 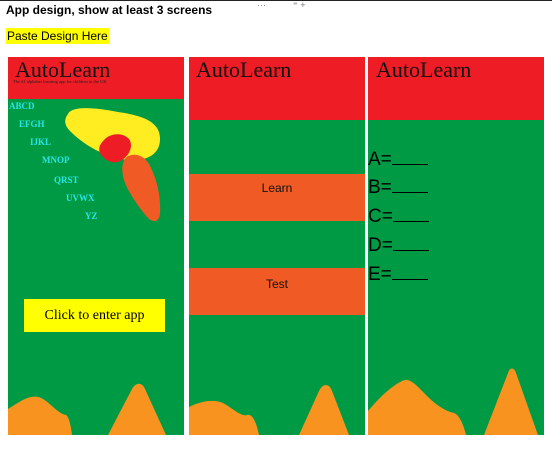 I want to click on page-top-border, so click(x=276, y=0).